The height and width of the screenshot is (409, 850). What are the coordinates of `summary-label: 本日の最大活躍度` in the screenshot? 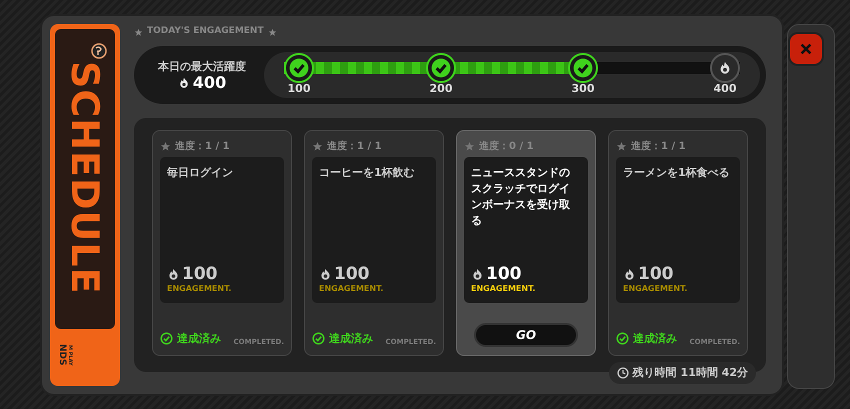 It's located at (202, 66).